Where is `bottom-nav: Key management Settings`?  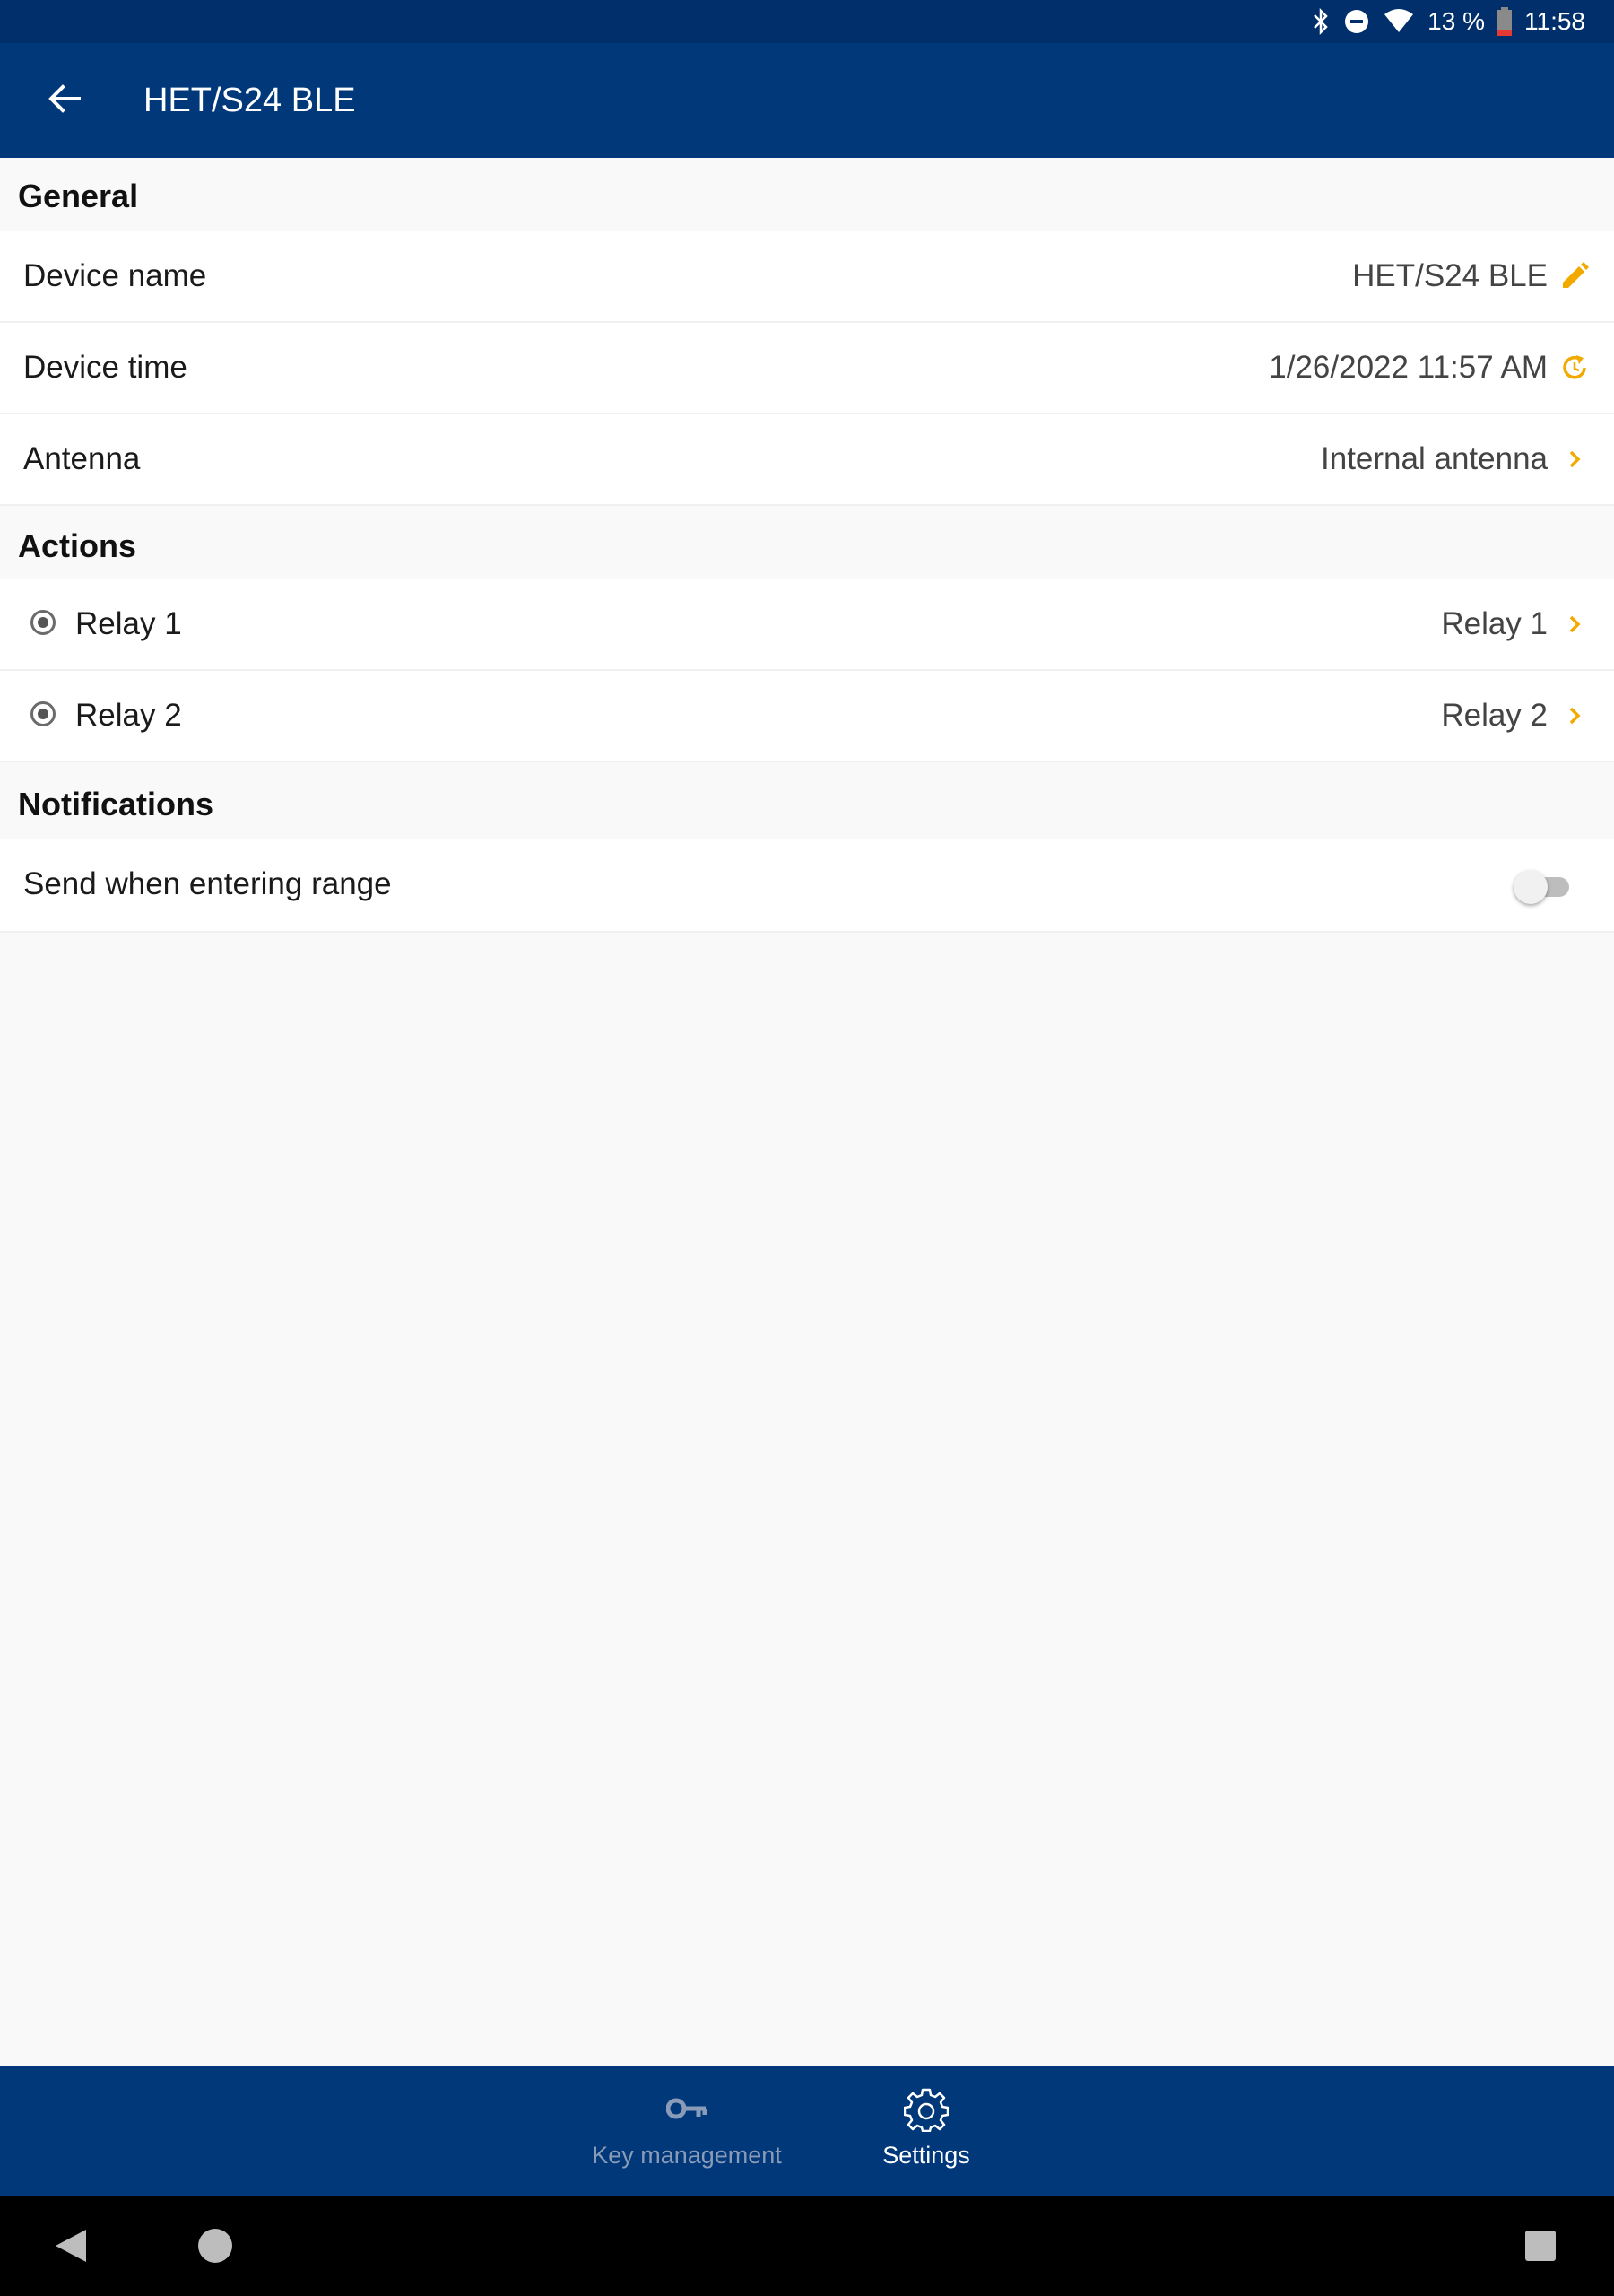 bottom-nav: Key management Settings is located at coordinates (807, 2131).